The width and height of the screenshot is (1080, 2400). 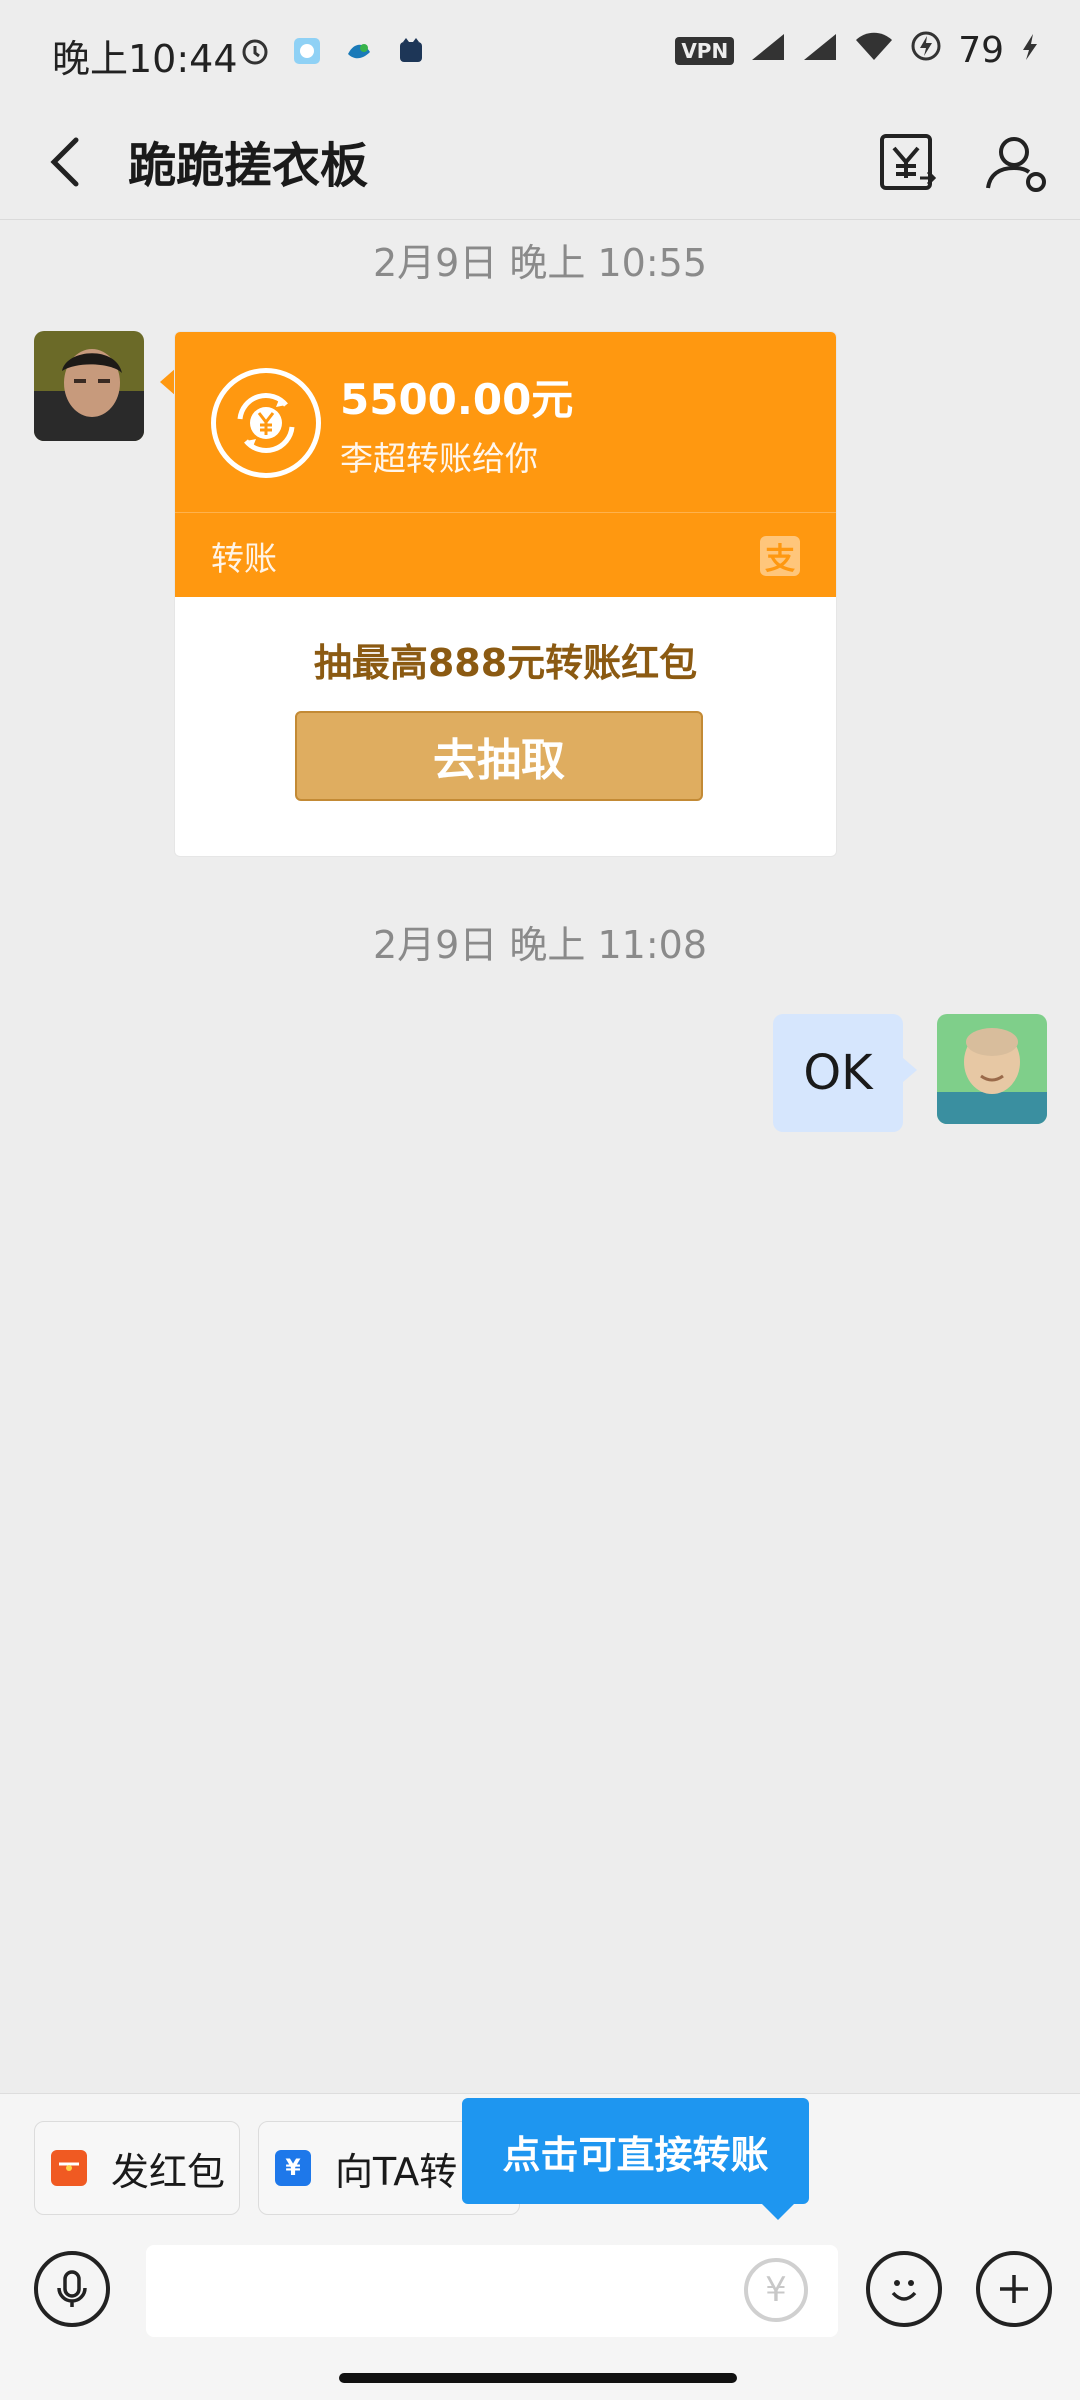 What do you see at coordinates (705, 50) in the screenshot?
I see `vpn-badge: VPN` at bounding box center [705, 50].